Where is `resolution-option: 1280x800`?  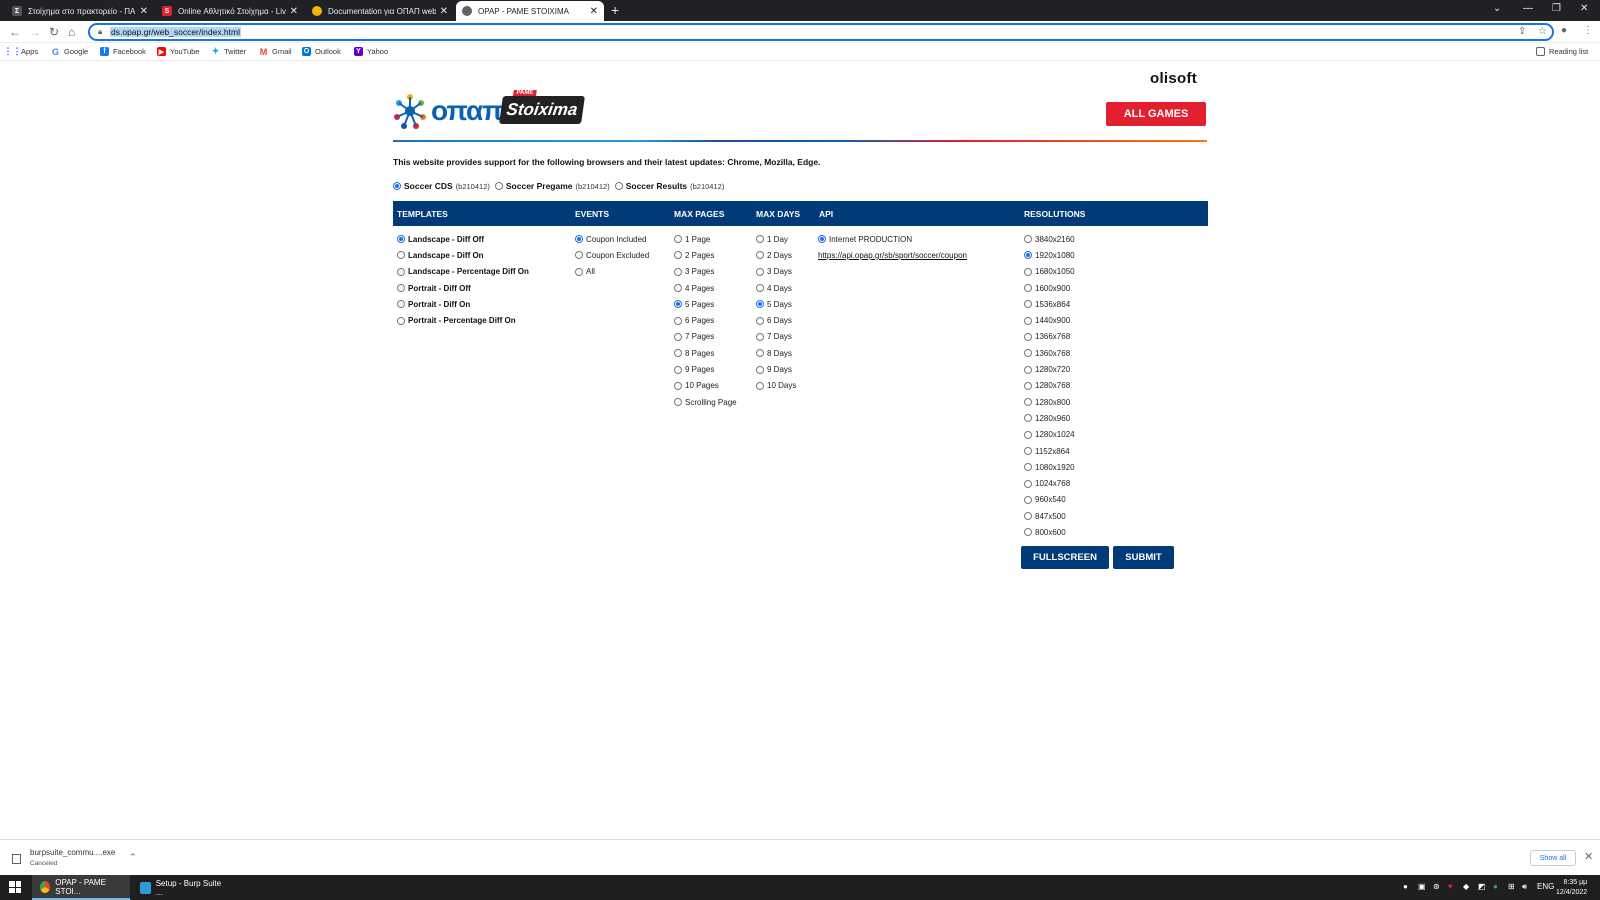 resolution-option: 1280x800 is located at coordinates (1049, 402).